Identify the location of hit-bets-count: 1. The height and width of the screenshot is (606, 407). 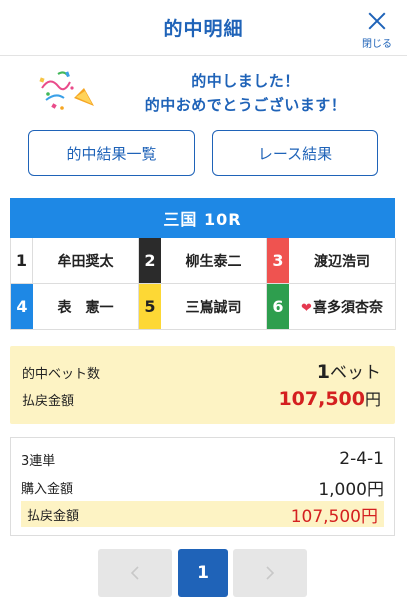
(323, 372).